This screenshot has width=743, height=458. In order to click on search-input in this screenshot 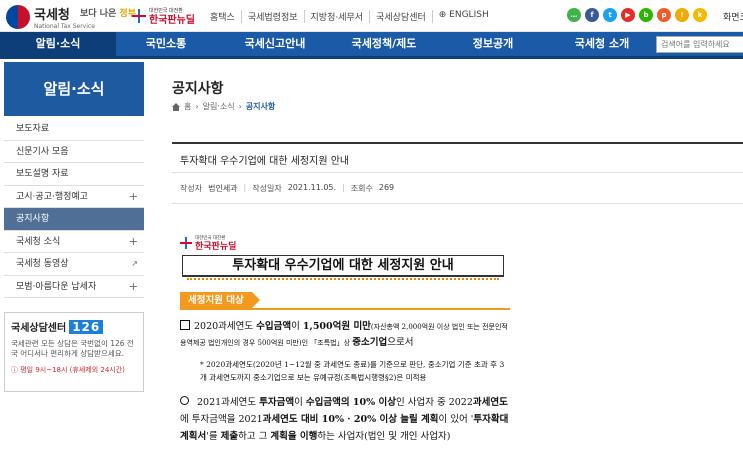, I will do `click(699, 44)`.